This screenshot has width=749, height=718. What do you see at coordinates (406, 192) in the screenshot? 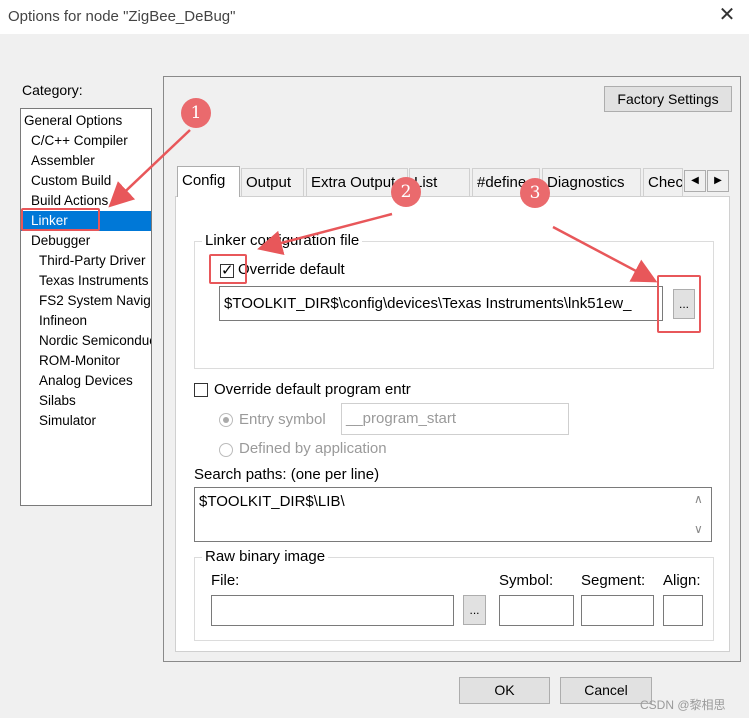
I see `annotation-badge-2: 2` at bounding box center [406, 192].